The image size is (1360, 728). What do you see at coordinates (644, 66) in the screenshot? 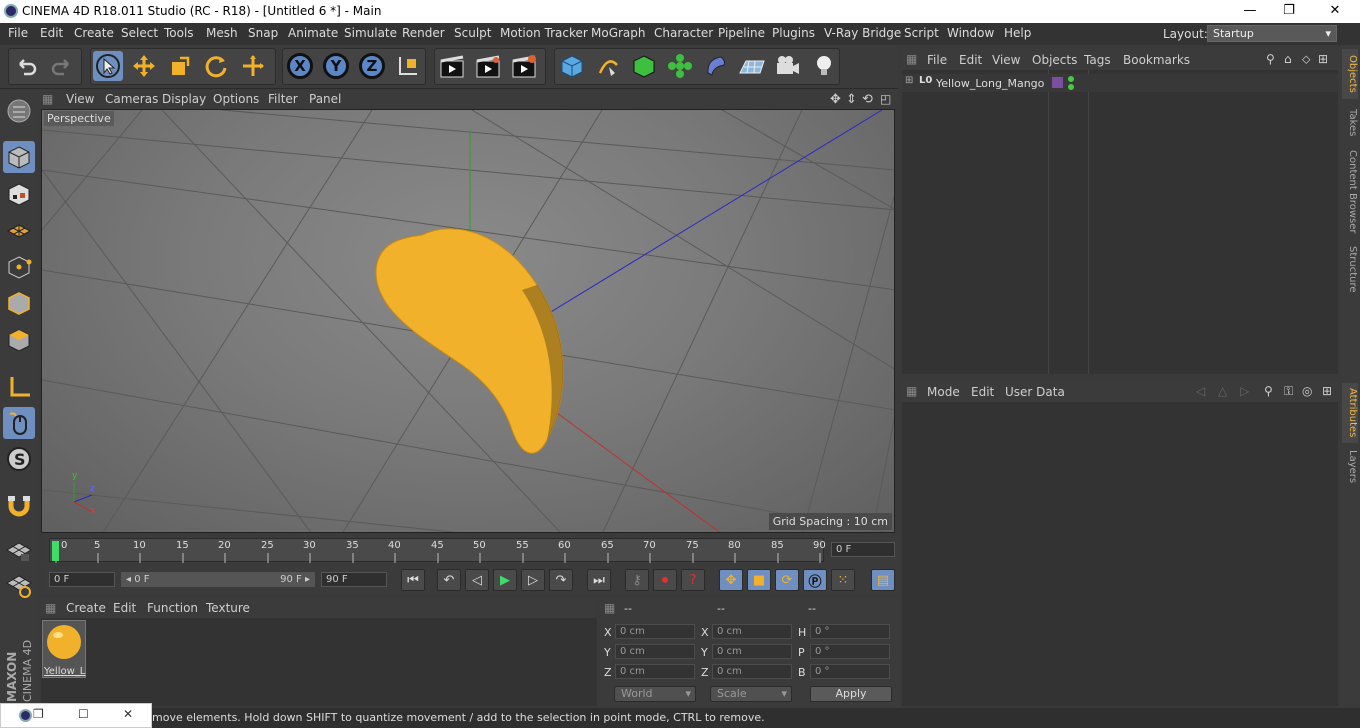
I see `subdivision-surface-button` at bounding box center [644, 66].